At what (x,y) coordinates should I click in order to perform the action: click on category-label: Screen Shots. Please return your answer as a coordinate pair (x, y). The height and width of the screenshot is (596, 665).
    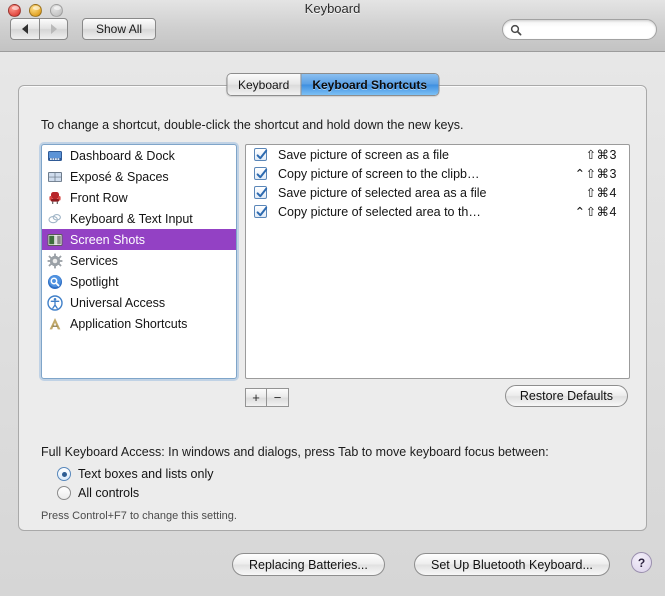
    Looking at the image, I should click on (108, 239).